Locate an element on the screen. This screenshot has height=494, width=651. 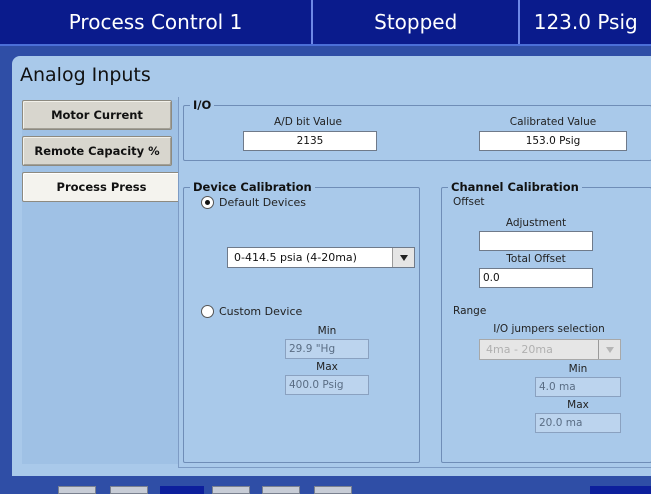
adjustment-label: Adjustment is located at coordinates (536, 223).